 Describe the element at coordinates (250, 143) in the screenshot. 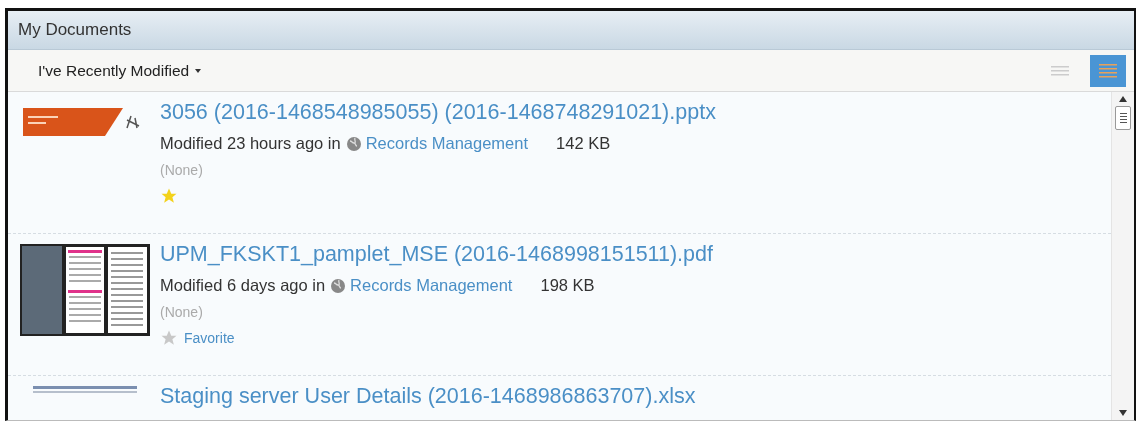

I see `modified-text: Modified 23 hours ago in` at that location.